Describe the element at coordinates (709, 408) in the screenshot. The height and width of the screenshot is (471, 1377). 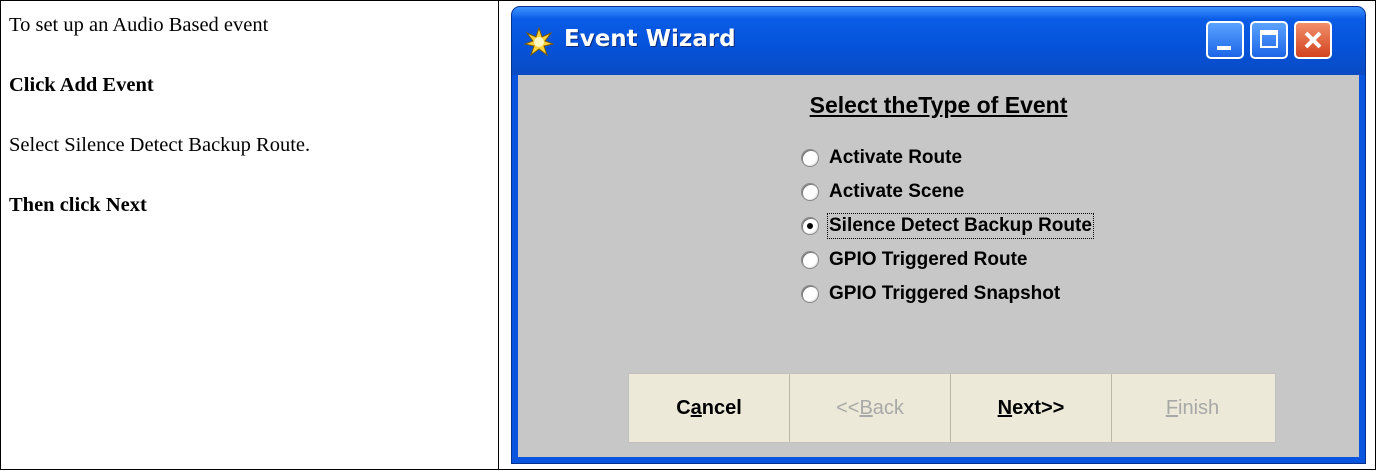
I see `cancel-button: Ca ncel` at that location.